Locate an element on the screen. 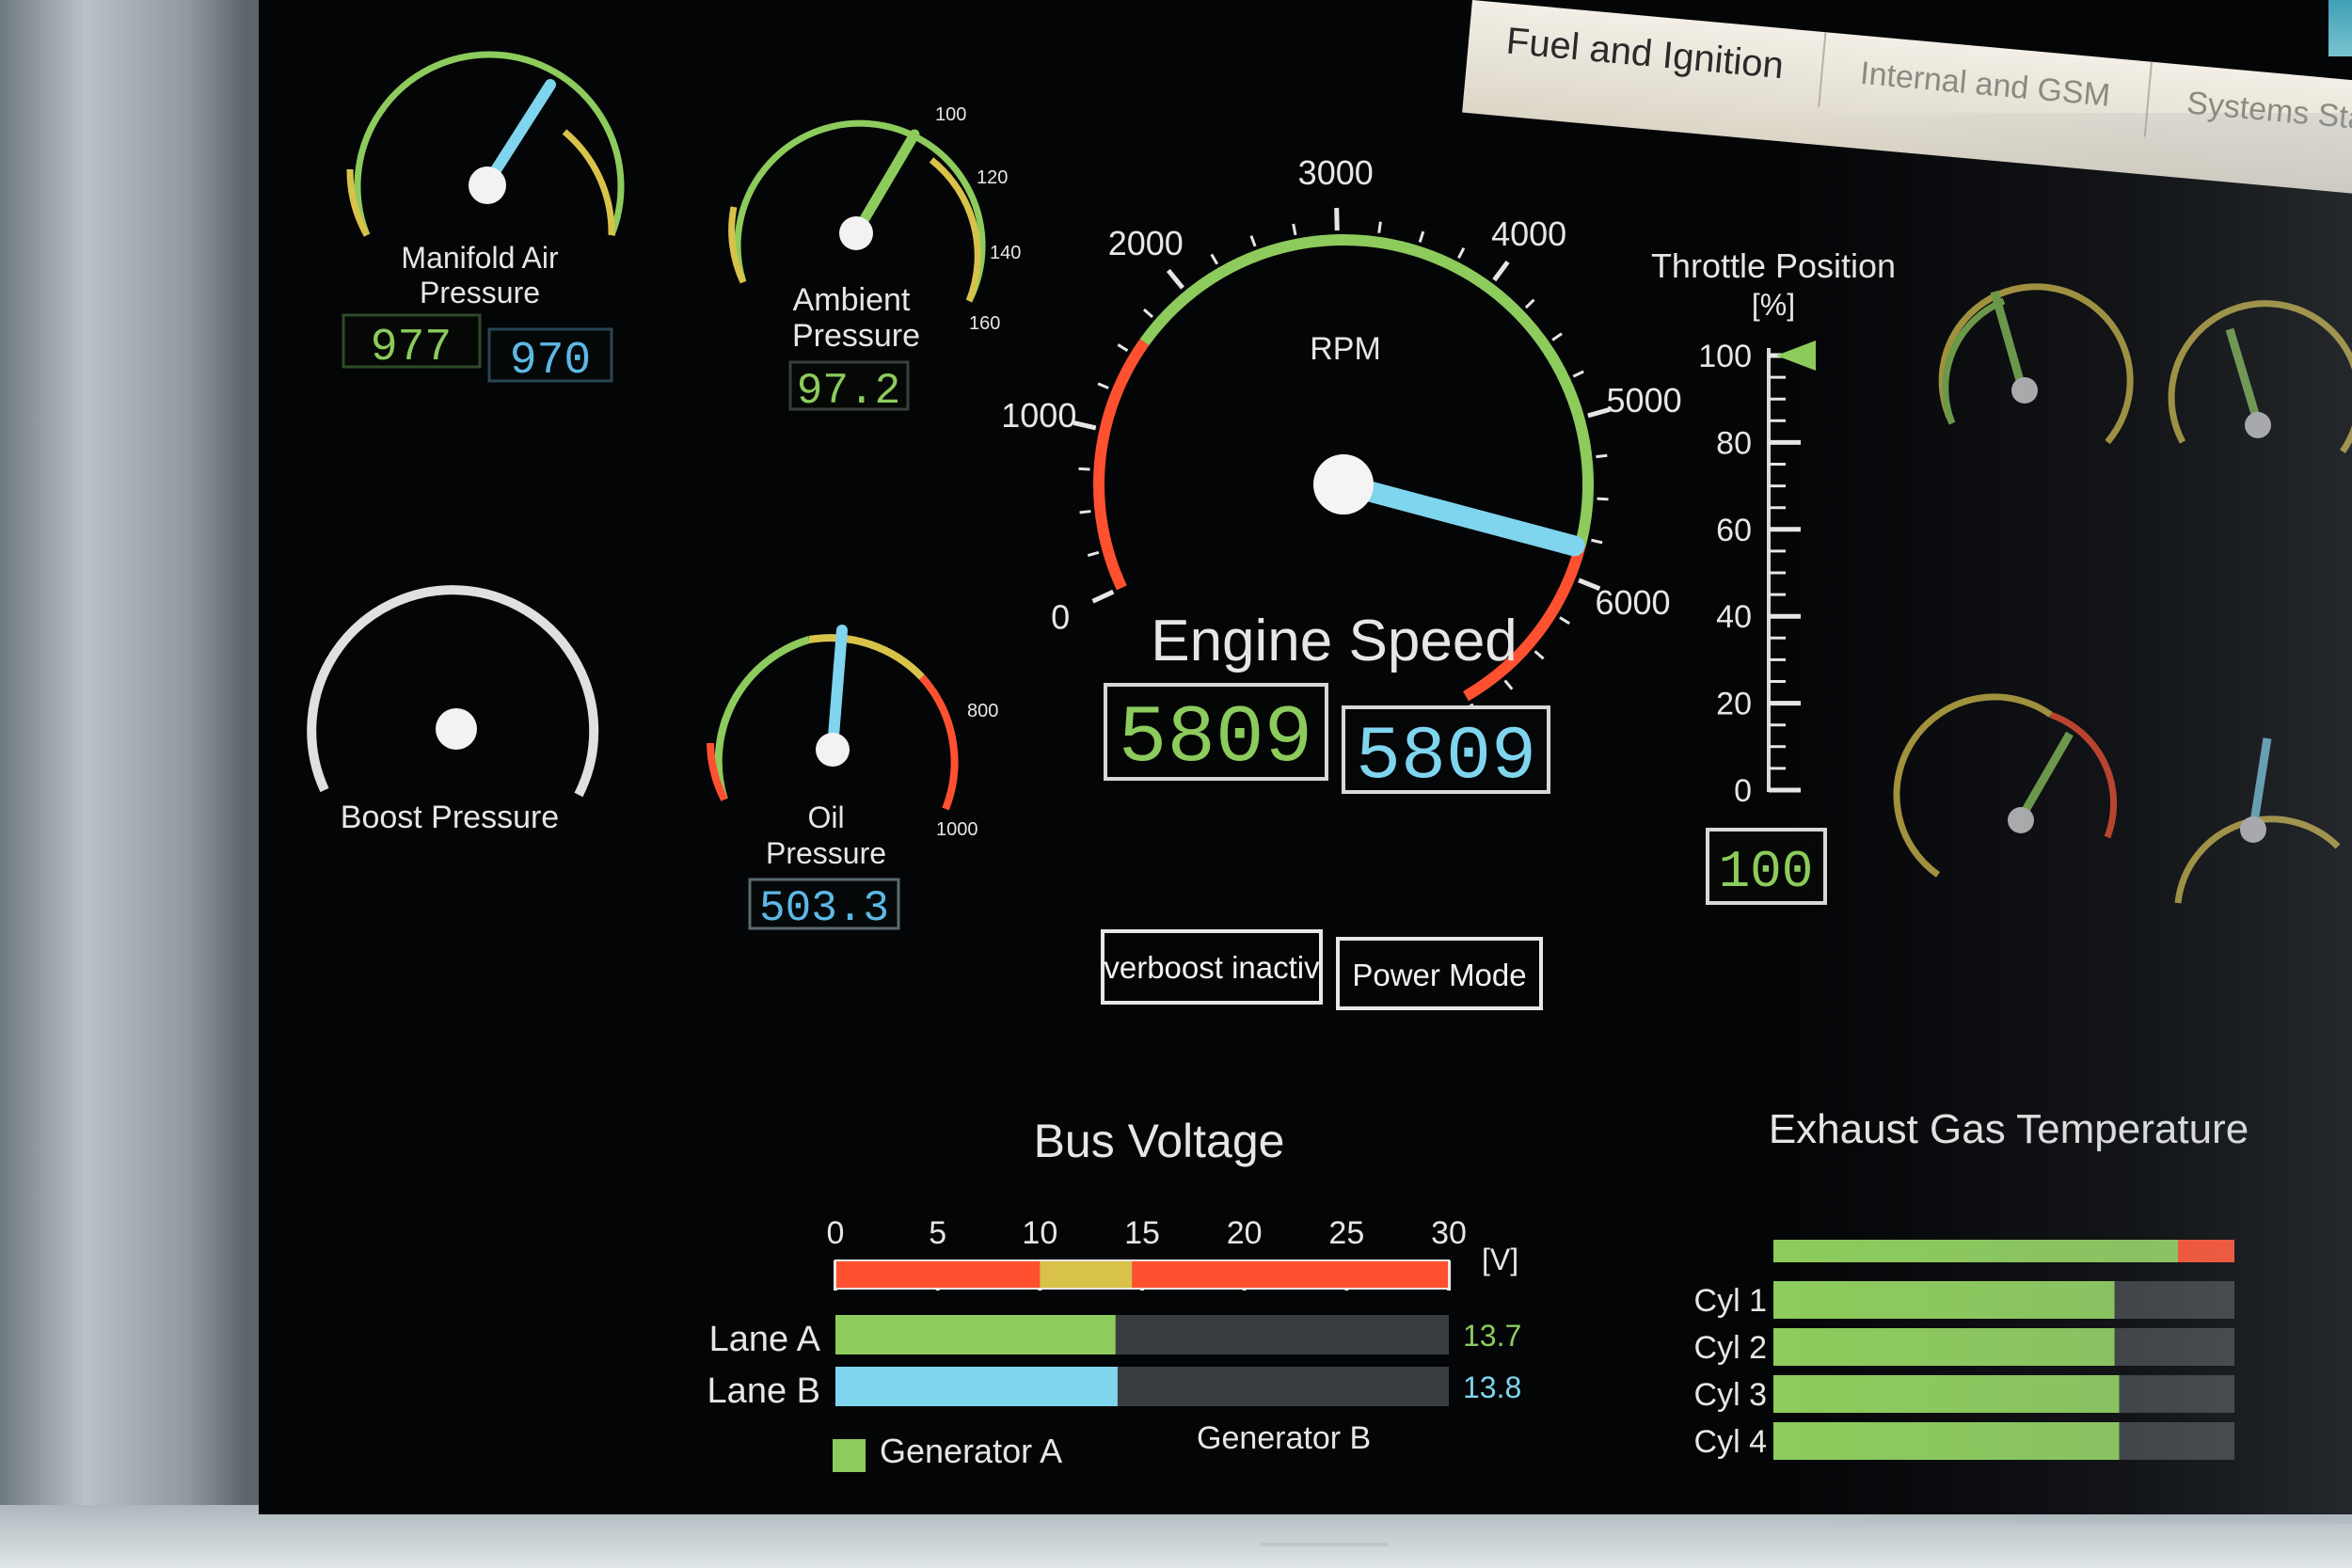  throttle-position-panel: Throttle Position [%] 100 80 60 40 20 0 100 is located at coordinates (1773, 575).